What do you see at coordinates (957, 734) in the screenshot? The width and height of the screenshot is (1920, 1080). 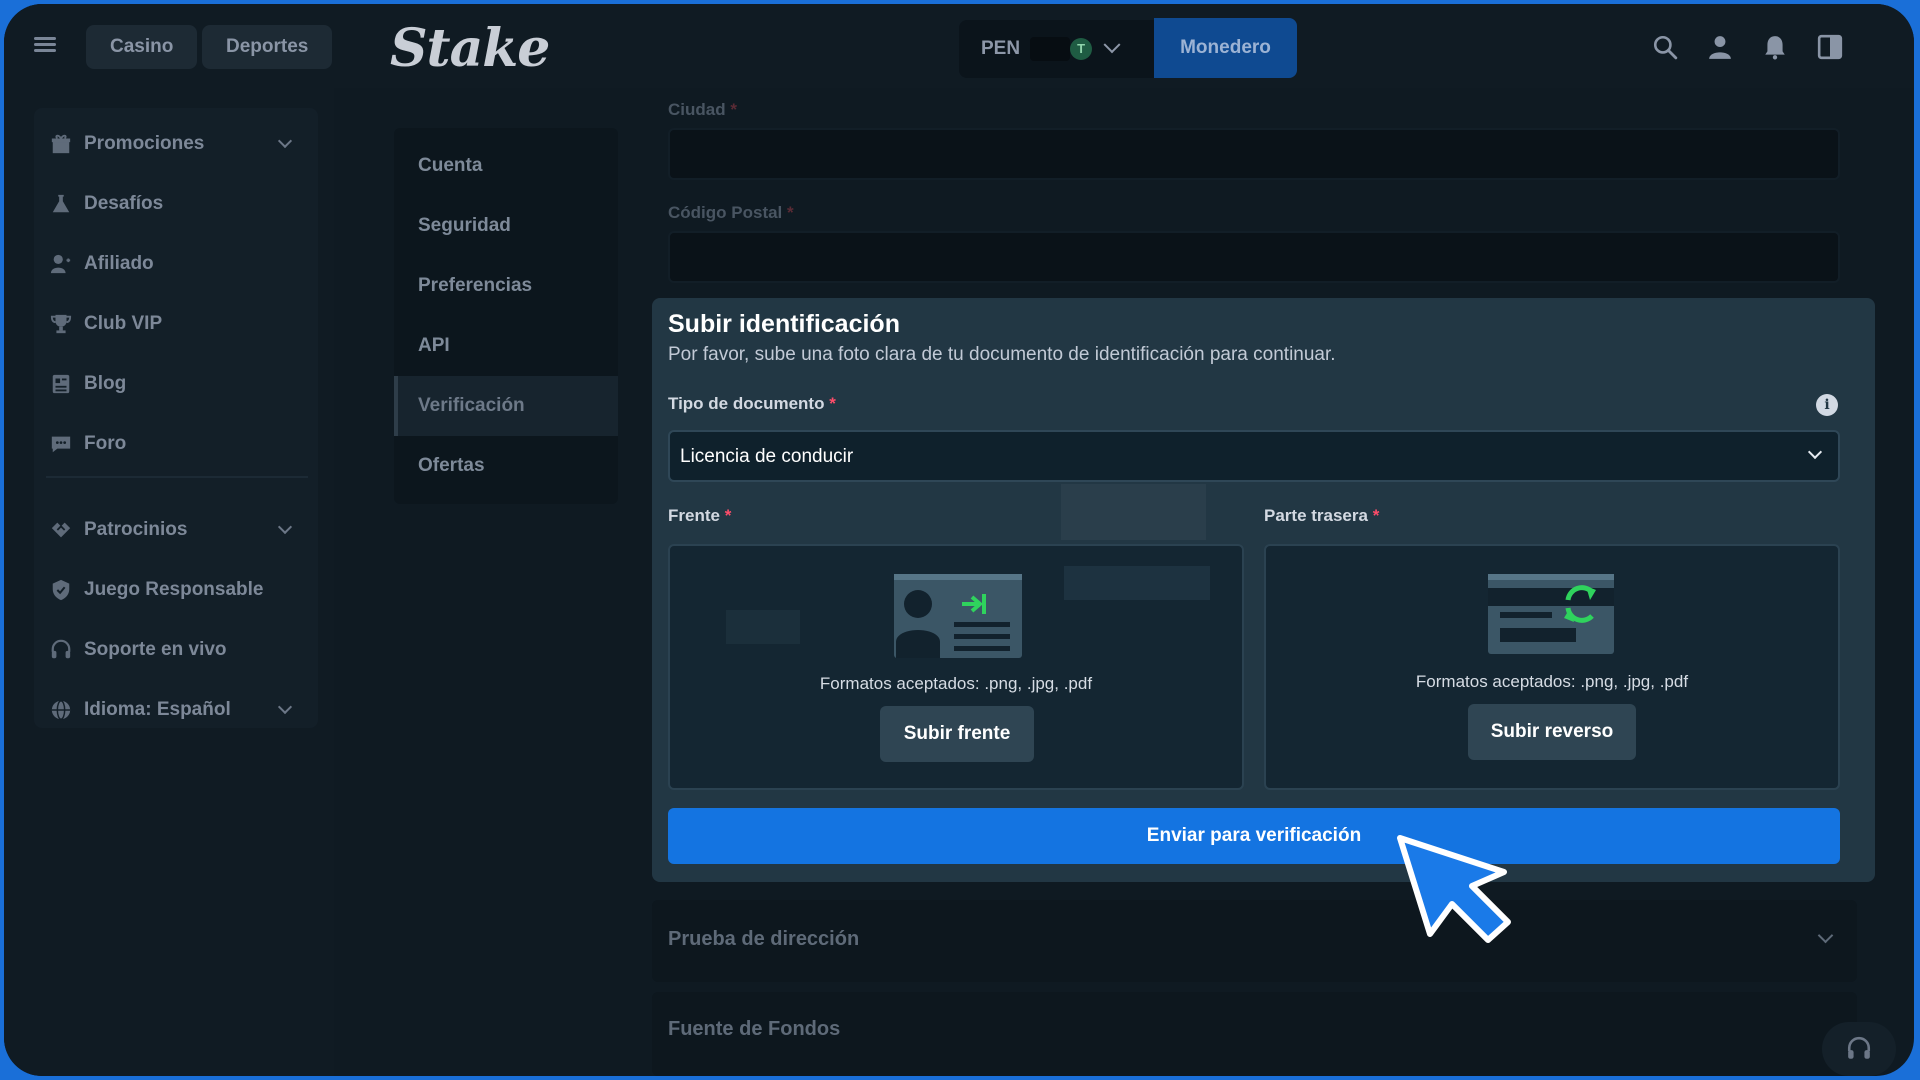 I see `upload-front-button: Subir frente` at bounding box center [957, 734].